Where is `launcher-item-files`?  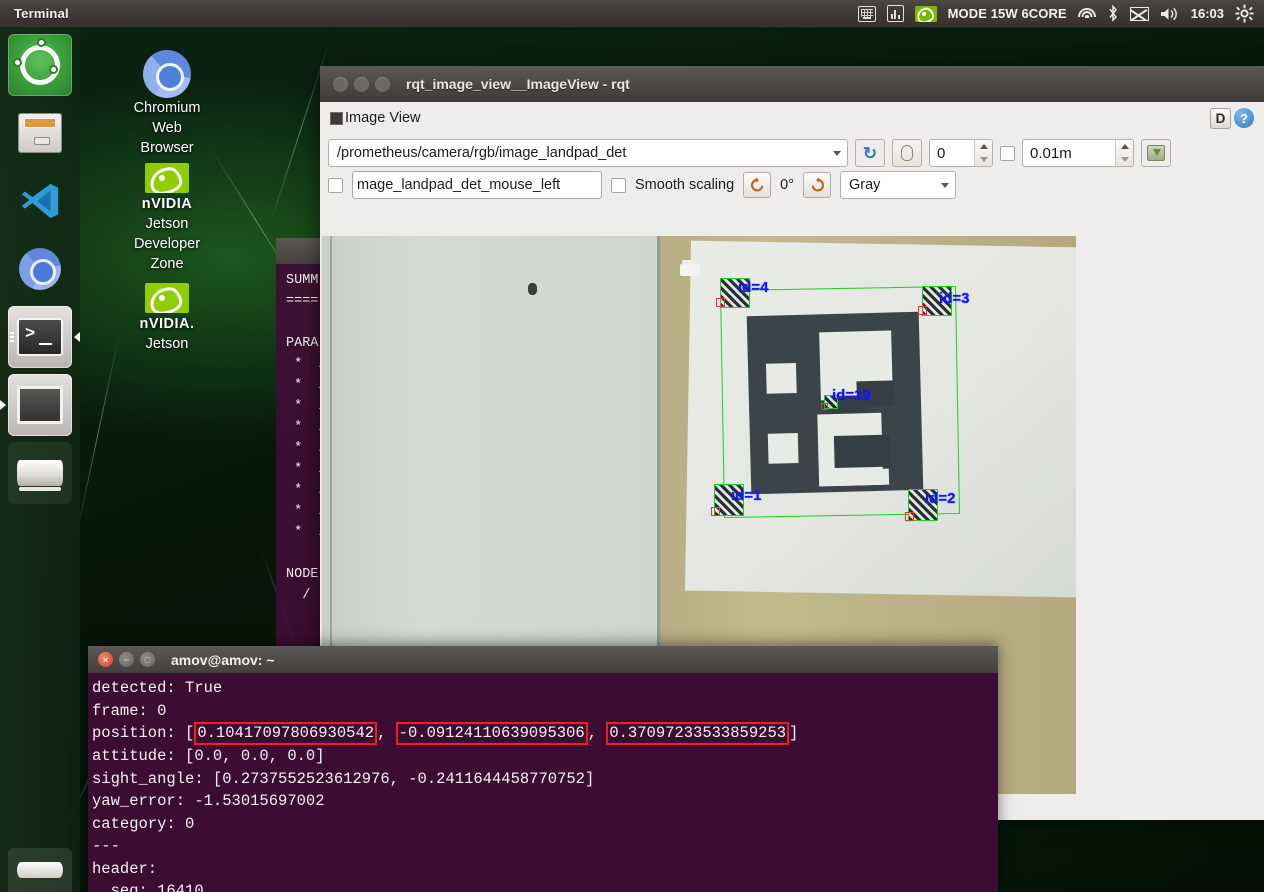
launcher-item-files is located at coordinates (40, 133).